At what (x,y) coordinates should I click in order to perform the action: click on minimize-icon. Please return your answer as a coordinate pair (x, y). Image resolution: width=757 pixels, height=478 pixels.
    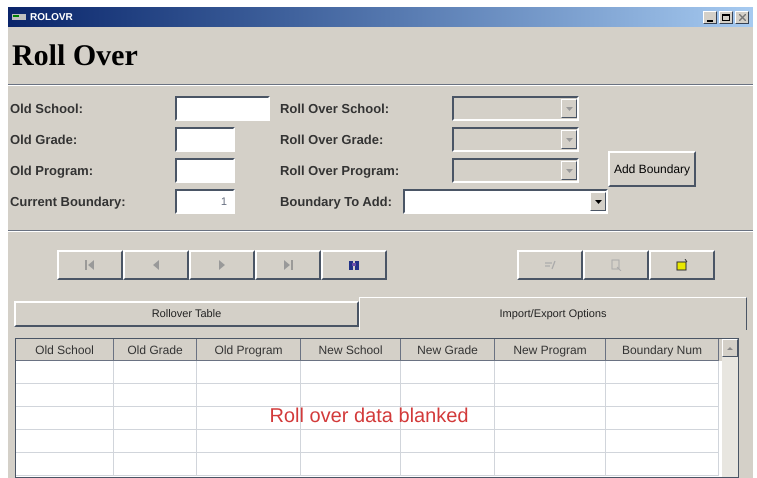
    Looking at the image, I should click on (710, 21).